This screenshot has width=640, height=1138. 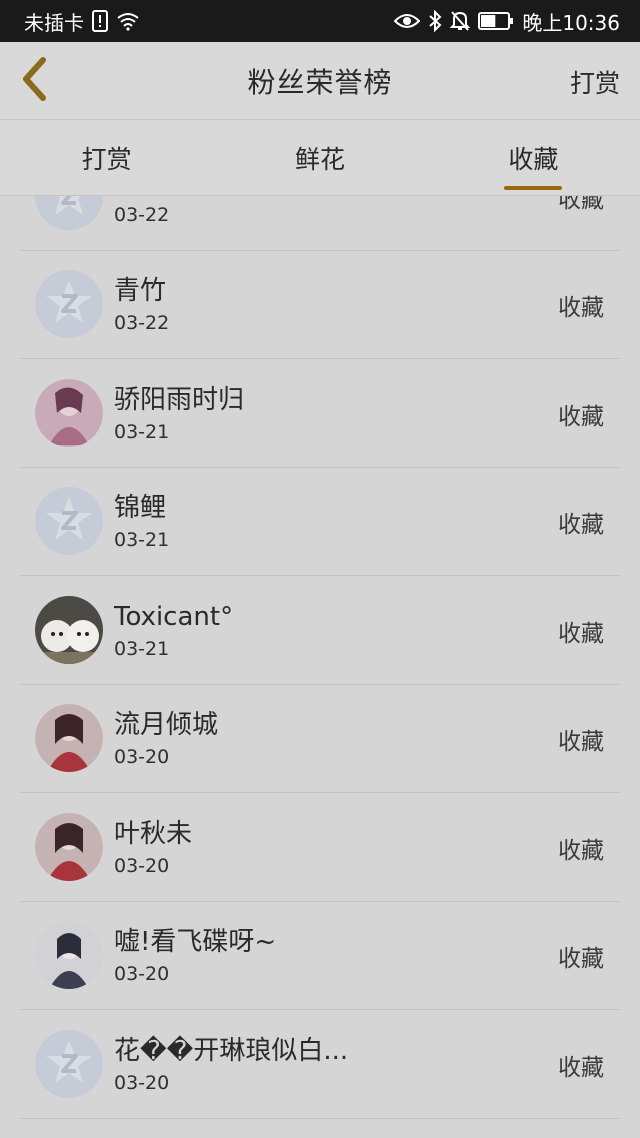 What do you see at coordinates (320, 956) in the screenshot?
I see `list-item: 嘘!看飞碟呀~ 03-20 收藏` at bounding box center [320, 956].